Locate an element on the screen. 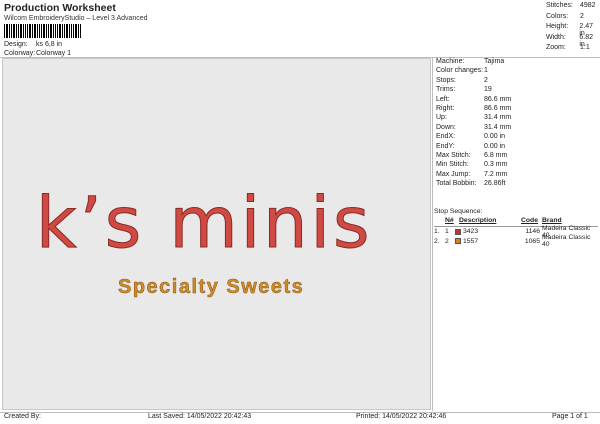 This screenshot has height=424, width=600. design-value: ks 6,8 in is located at coordinates (49, 44).